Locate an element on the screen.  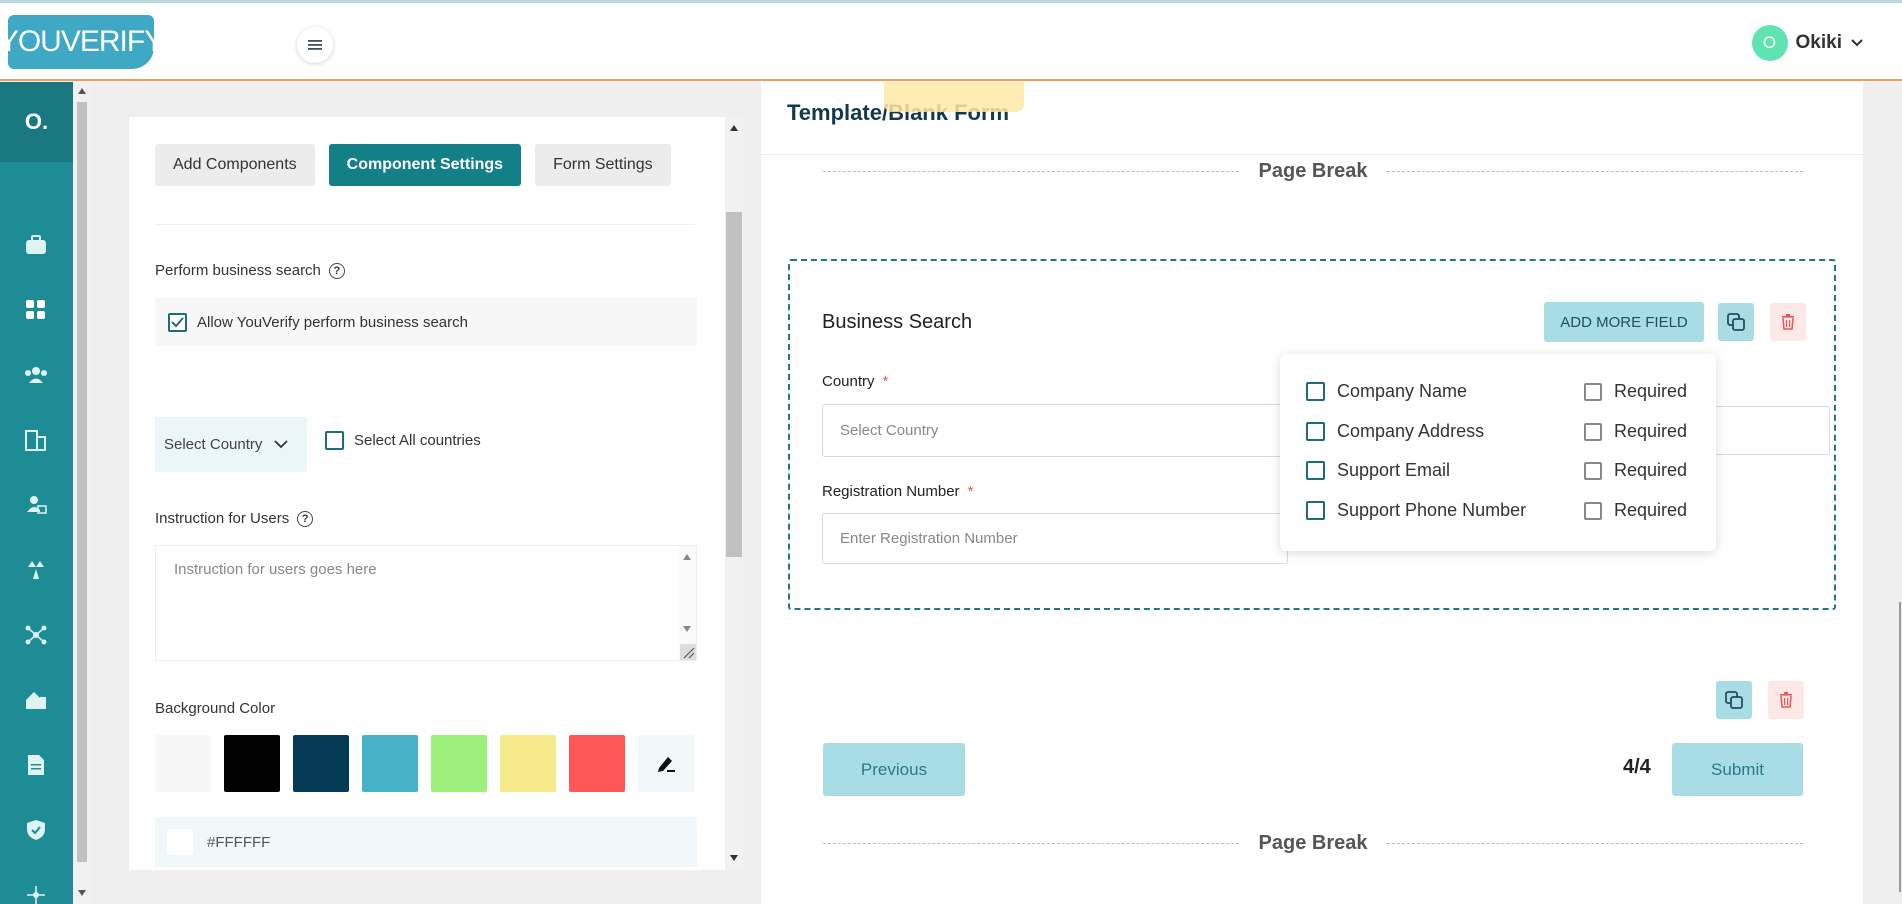
person-card-icon is located at coordinates (36, 505).